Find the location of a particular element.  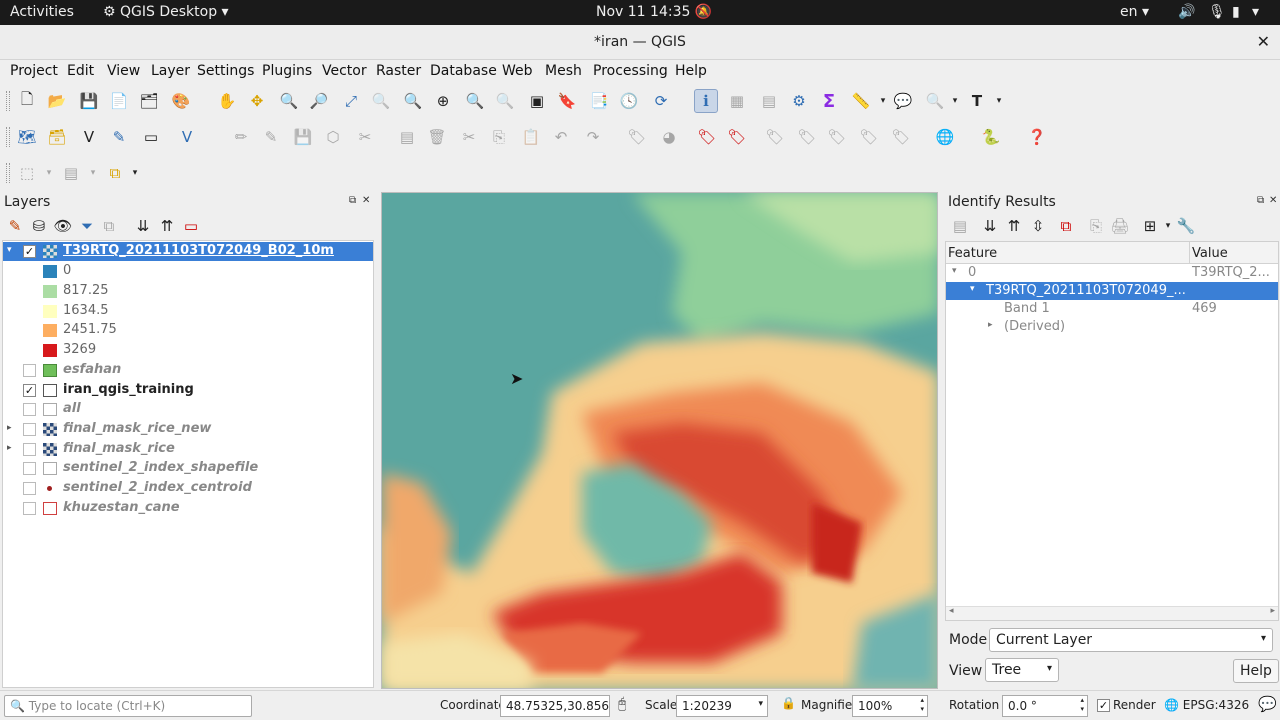

crs-button: 🌐 EPSG:4326 is located at coordinates (1206, 705).